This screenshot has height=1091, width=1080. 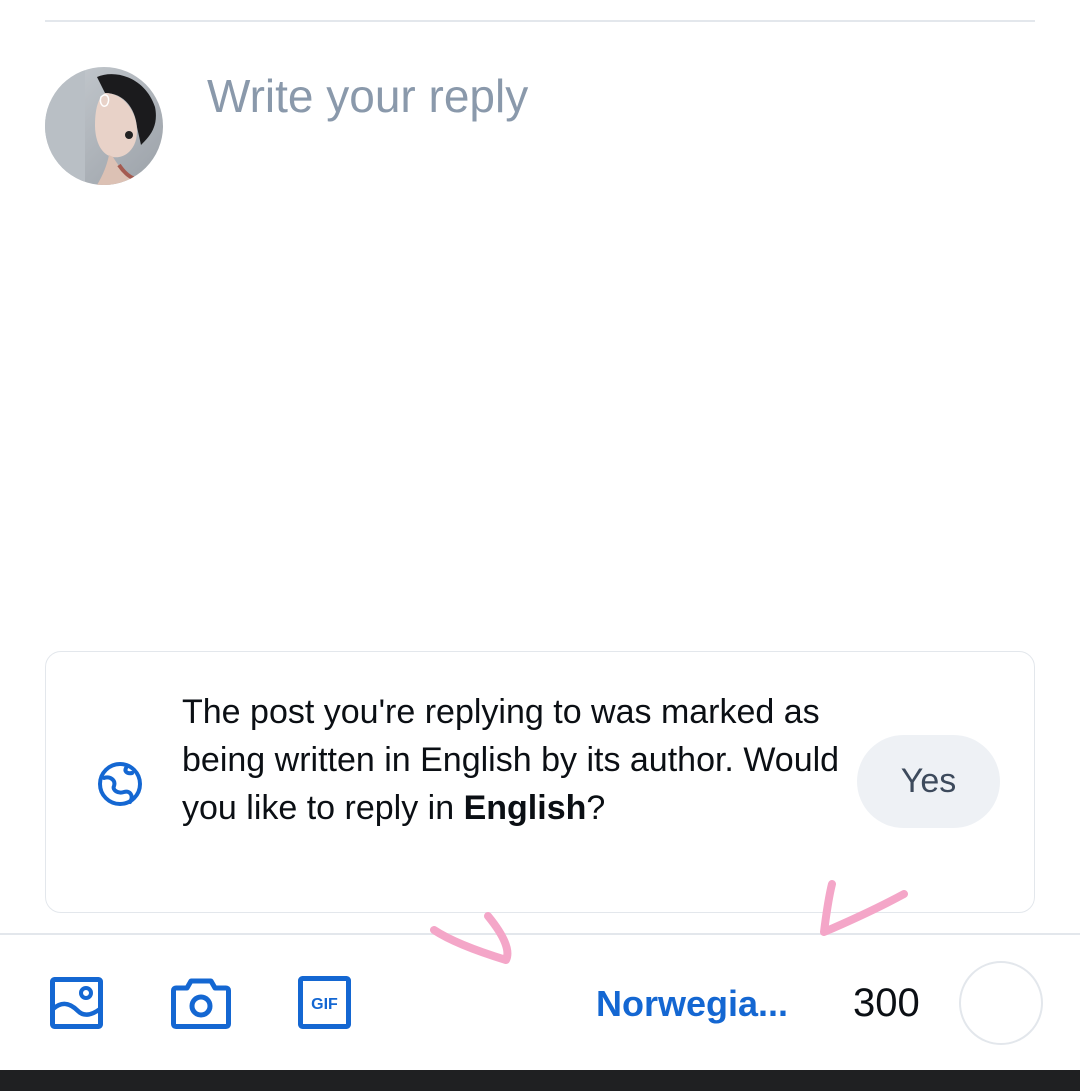 What do you see at coordinates (886, 1003) in the screenshot?
I see `character-count: 300` at bounding box center [886, 1003].